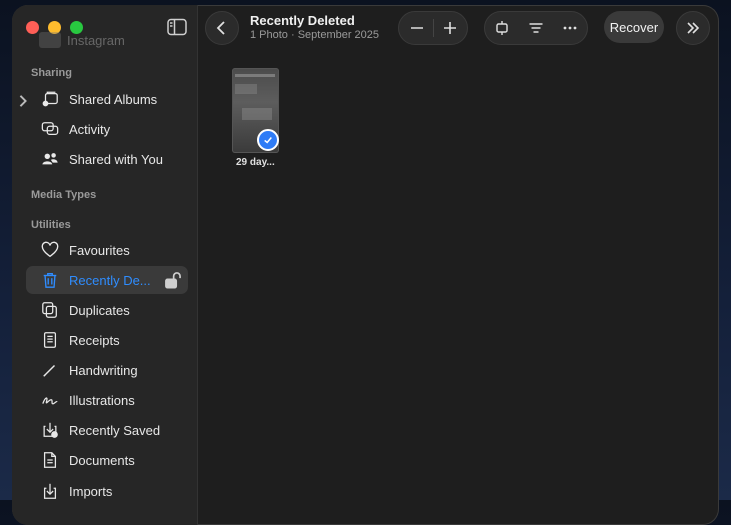 The height and width of the screenshot is (525, 731). I want to click on sidebar-item-shared-with-you: Shared with You, so click(107, 159).